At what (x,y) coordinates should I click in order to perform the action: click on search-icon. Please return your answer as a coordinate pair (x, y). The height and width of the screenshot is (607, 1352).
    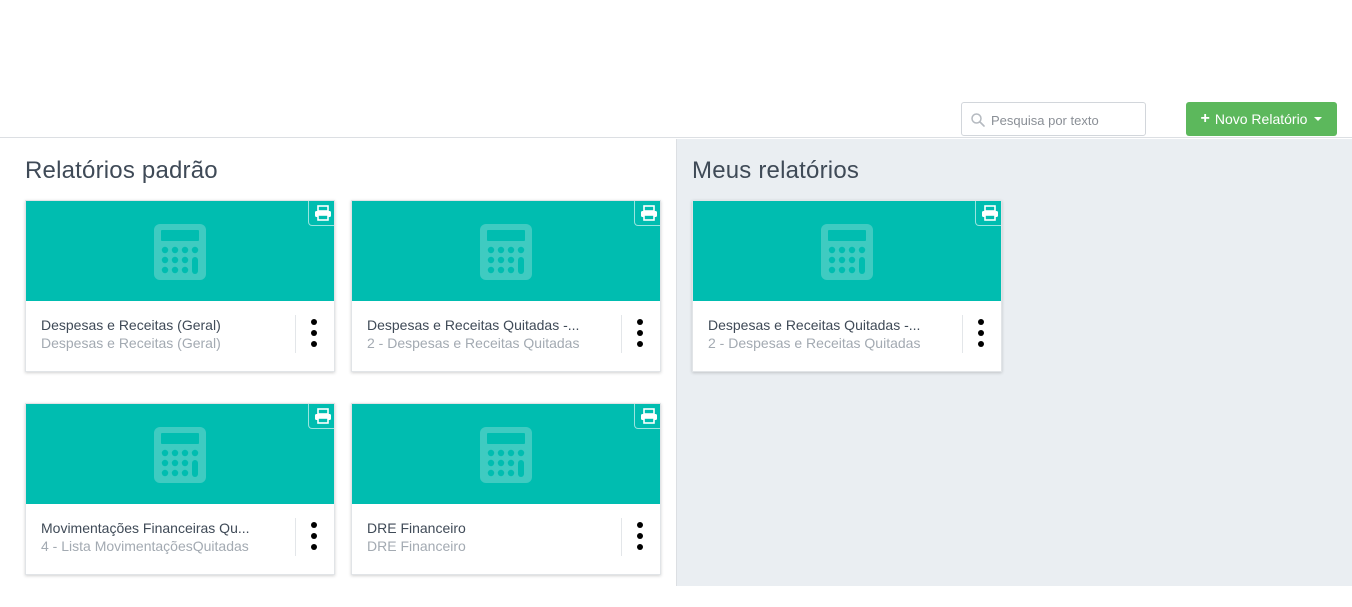
    Looking at the image, I should click on (978, 120).